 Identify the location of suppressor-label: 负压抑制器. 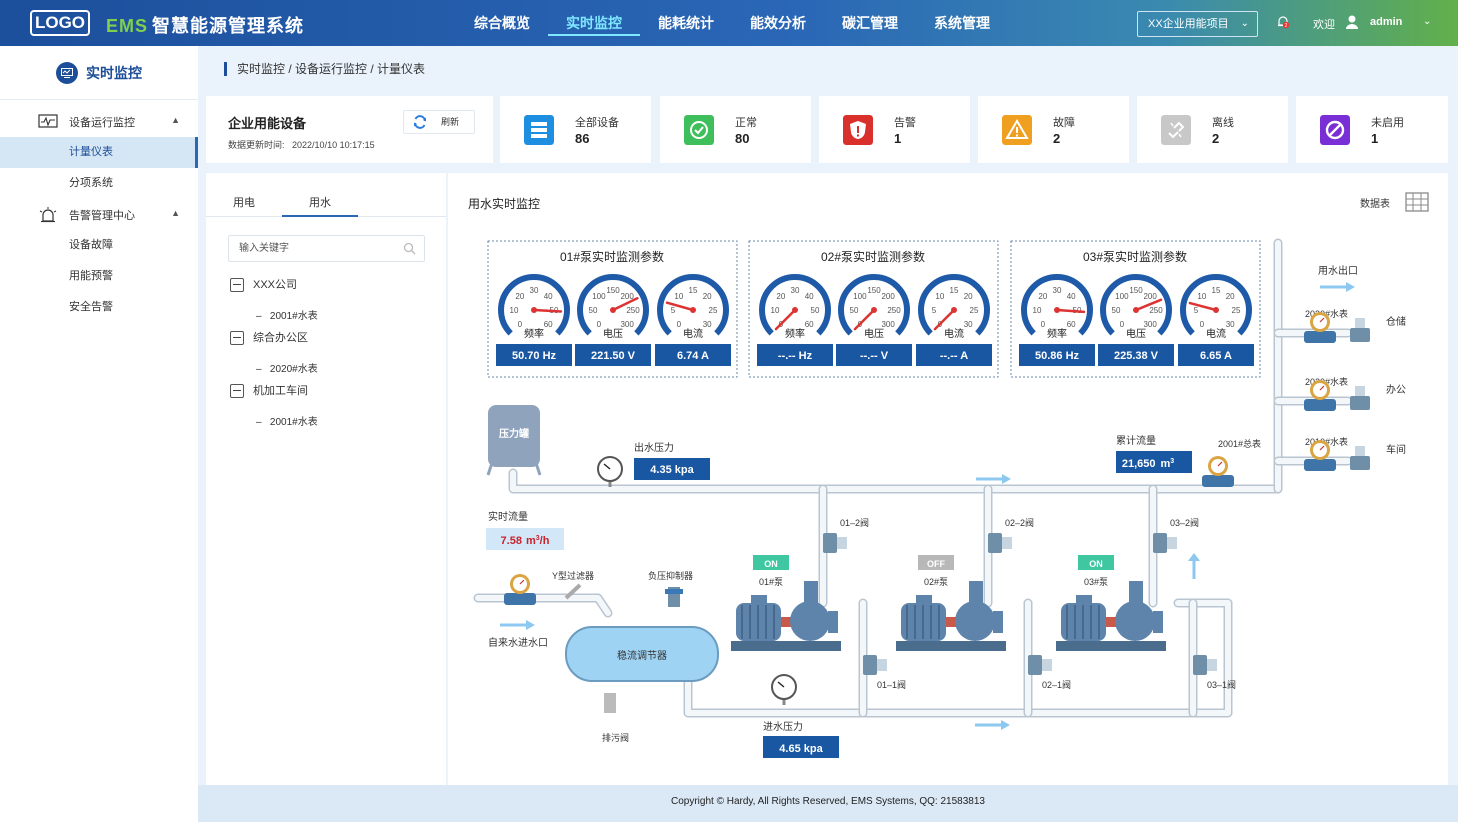
(670, 575).